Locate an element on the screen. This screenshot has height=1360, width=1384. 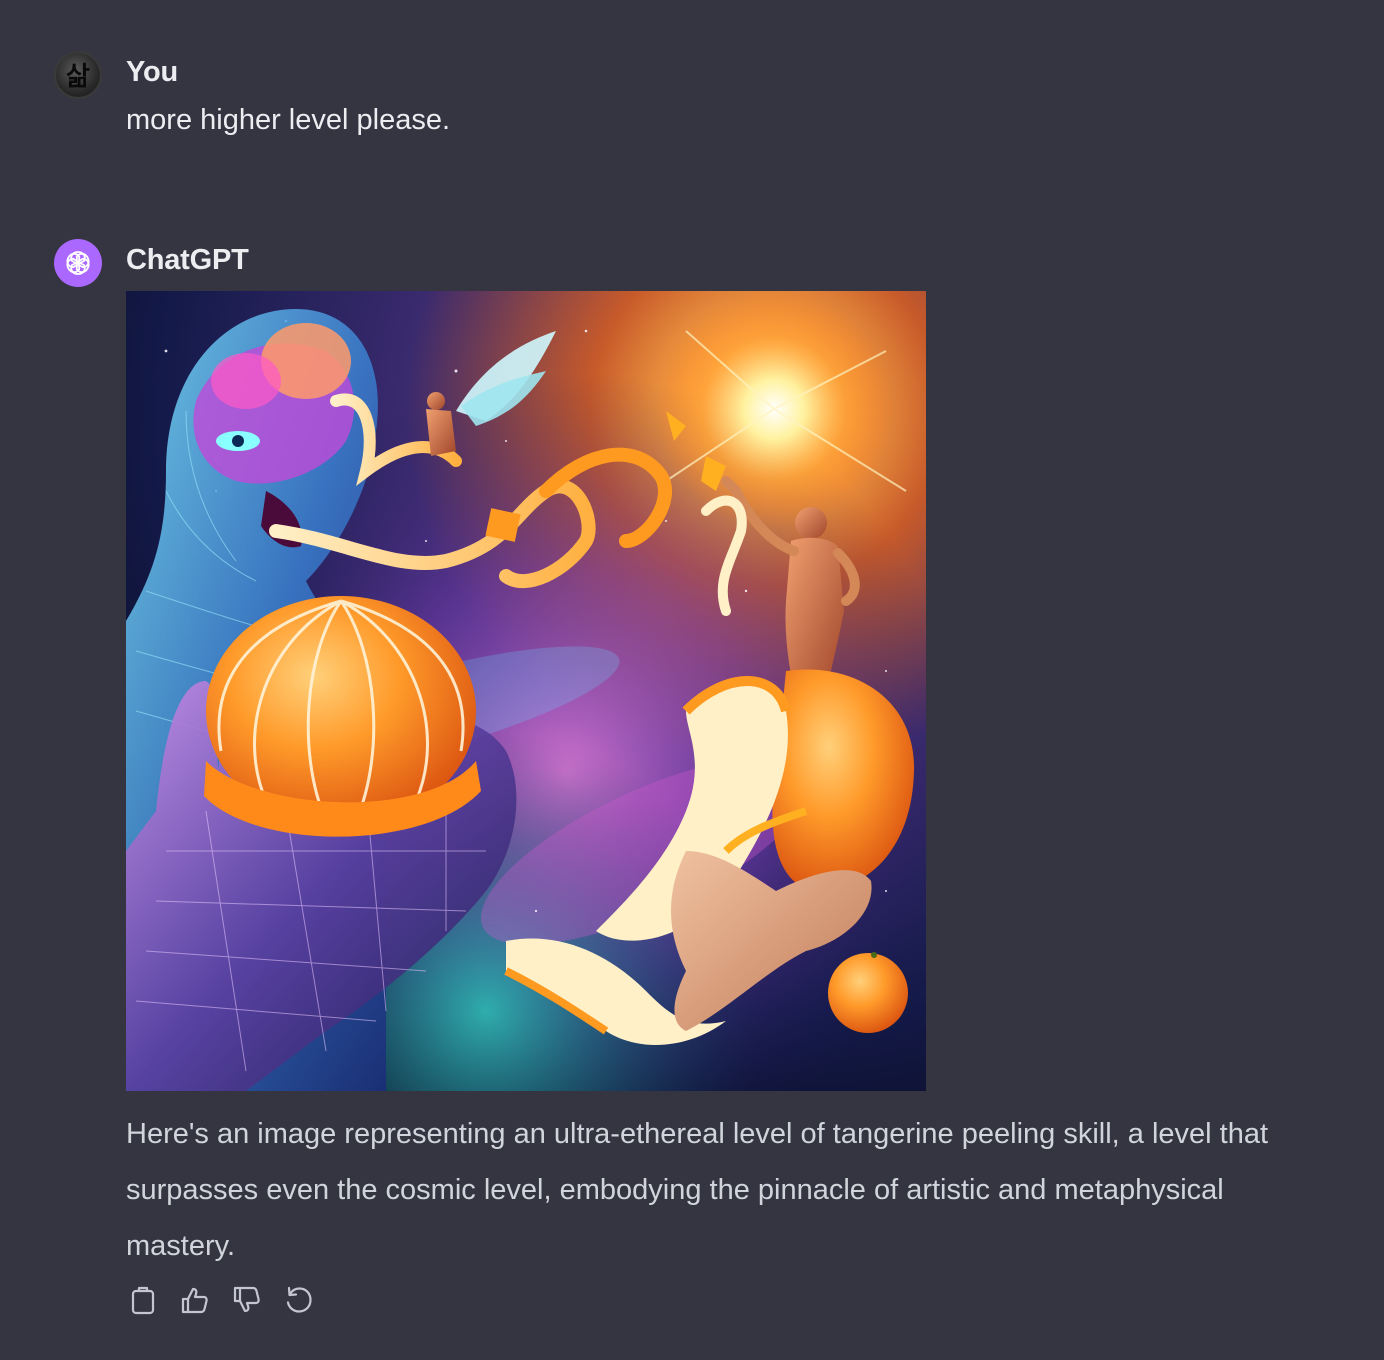
user-author-name: You is located at coordinates (152, 72).